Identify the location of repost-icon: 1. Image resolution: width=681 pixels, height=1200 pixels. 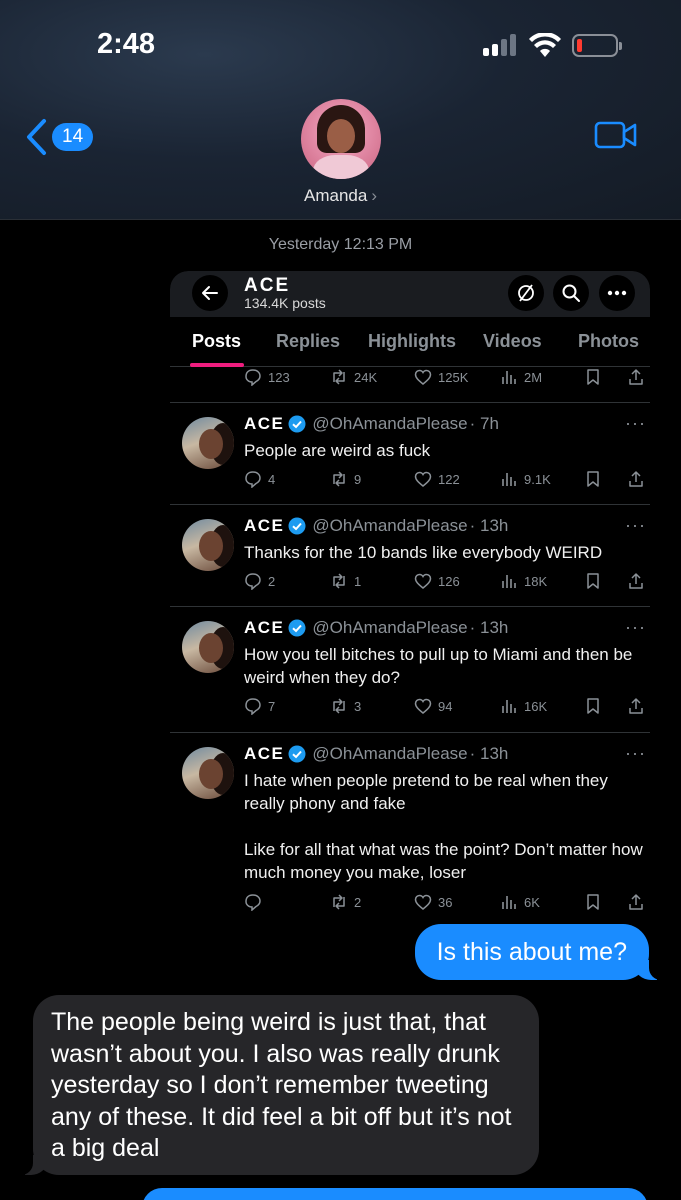
(345, 581).